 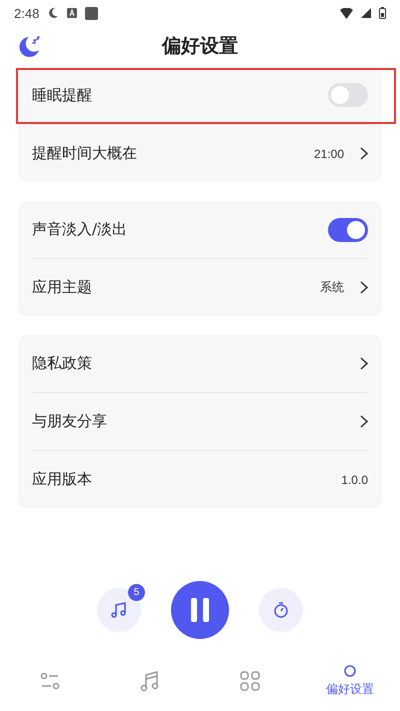 I want to click on setting-value: 21:00, so click(x=329, y=153).